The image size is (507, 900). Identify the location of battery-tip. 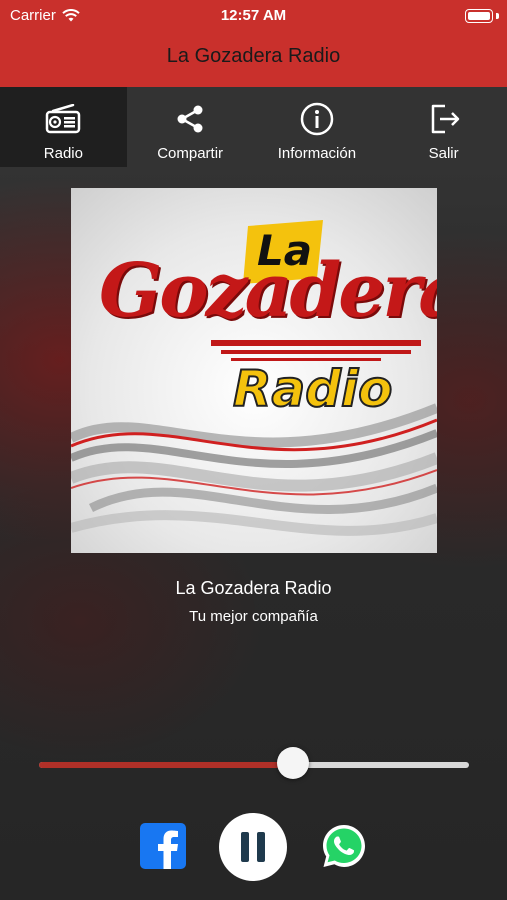
(497, 16).